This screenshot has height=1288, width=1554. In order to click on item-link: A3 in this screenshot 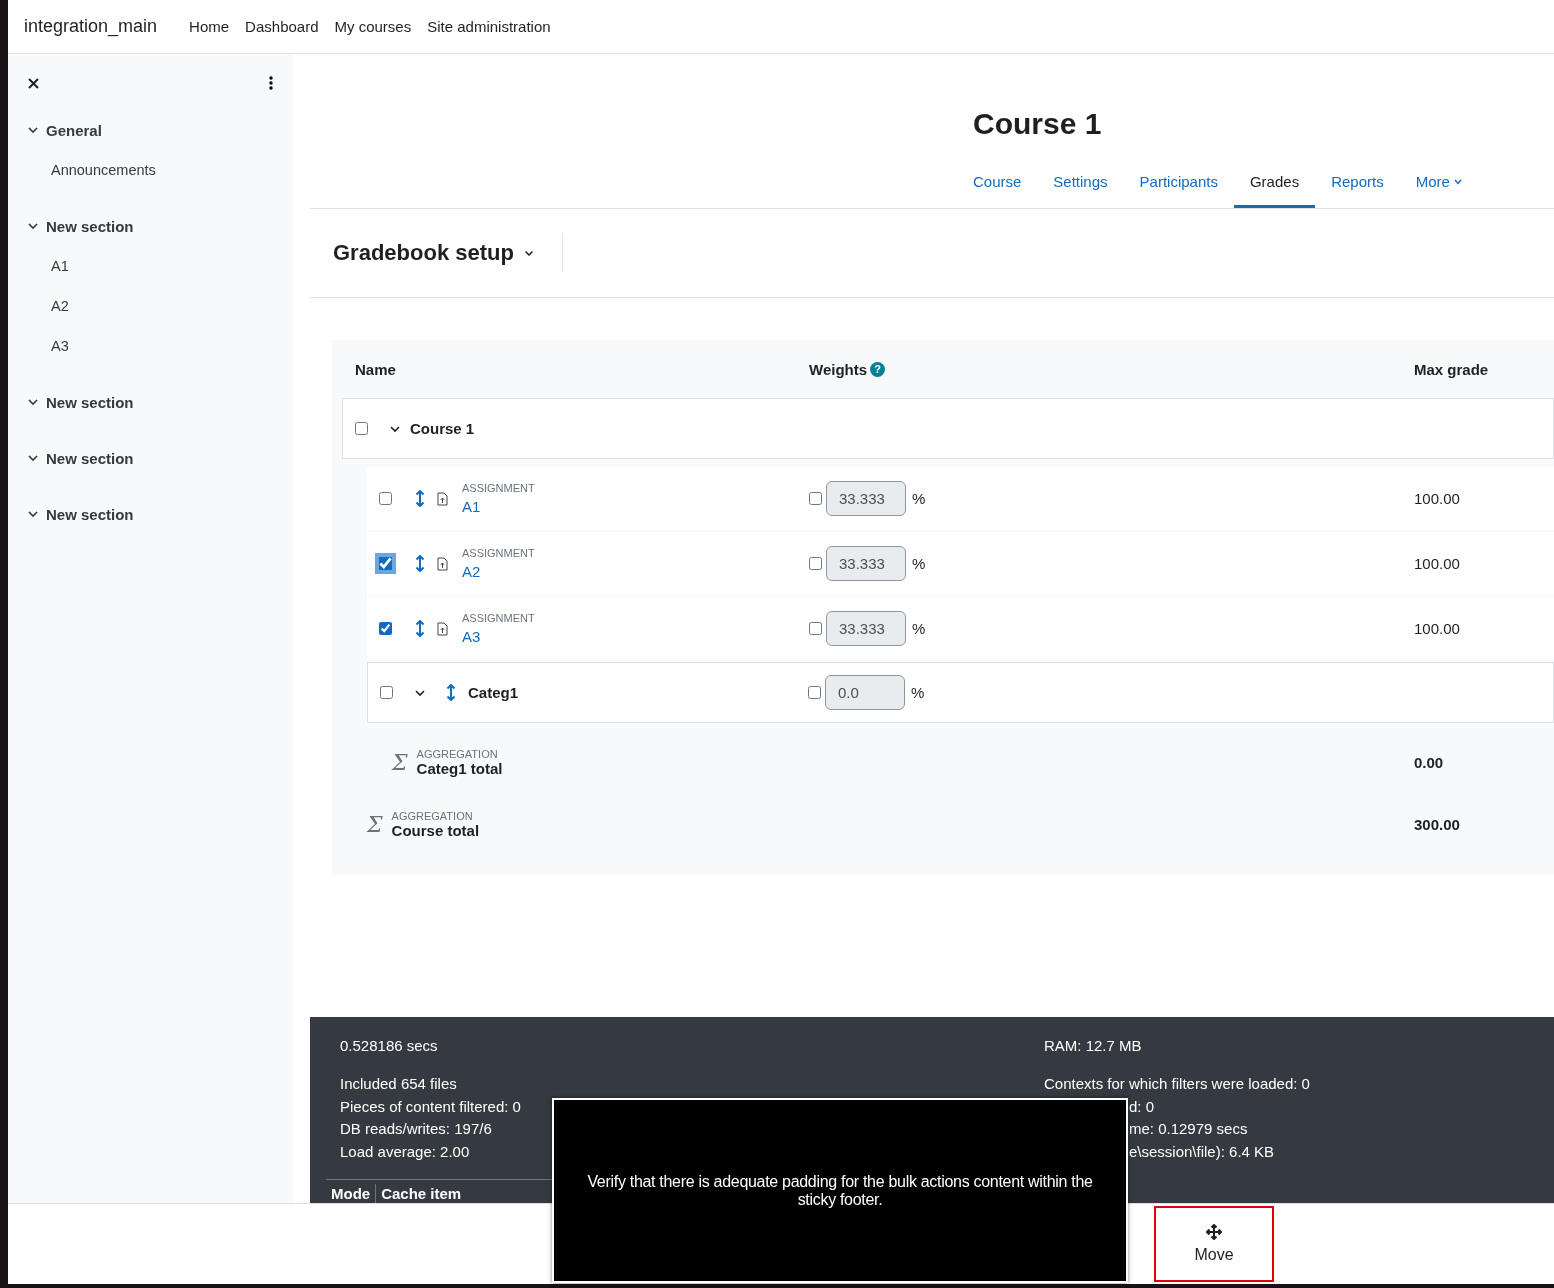, I will do `click(498, 636)`.